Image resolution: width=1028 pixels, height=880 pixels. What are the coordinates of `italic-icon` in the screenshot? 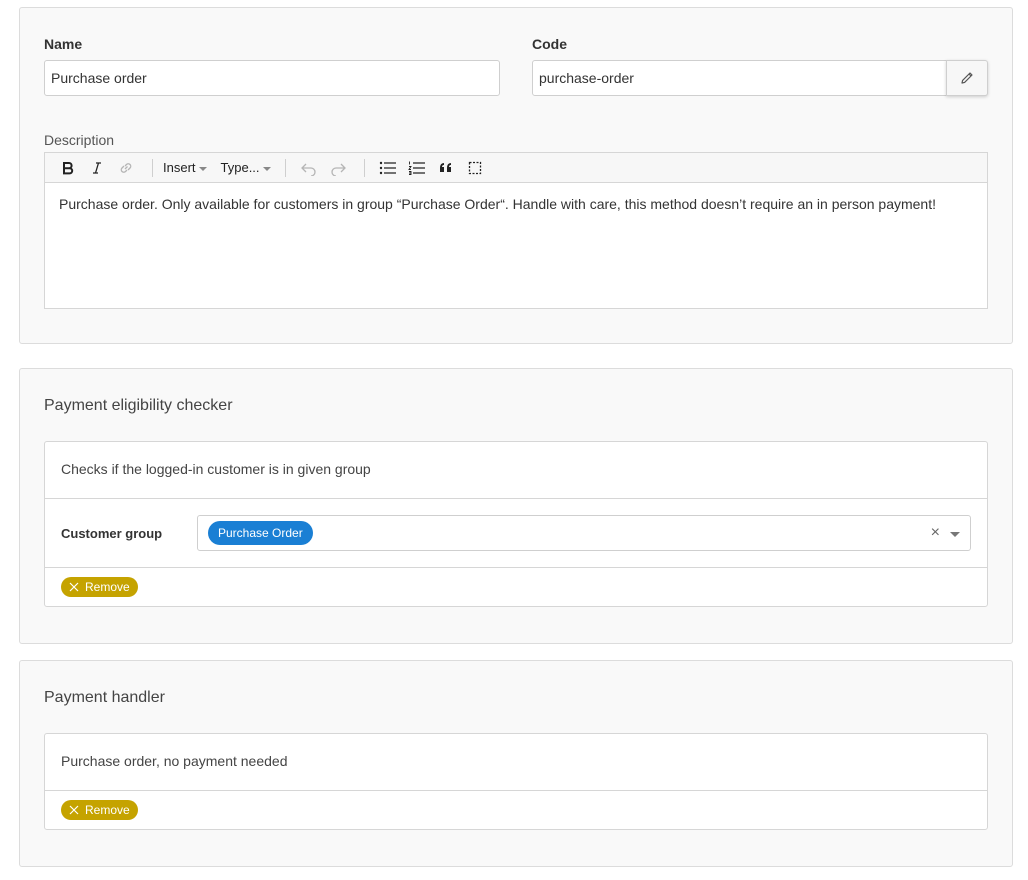 It's located at (97, 167).